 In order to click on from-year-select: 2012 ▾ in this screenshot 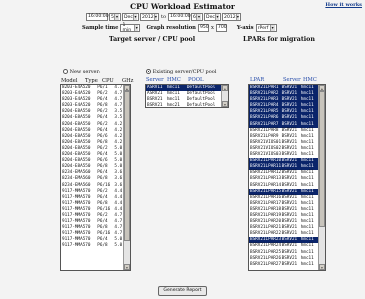, I will do `click(149, 17)`.